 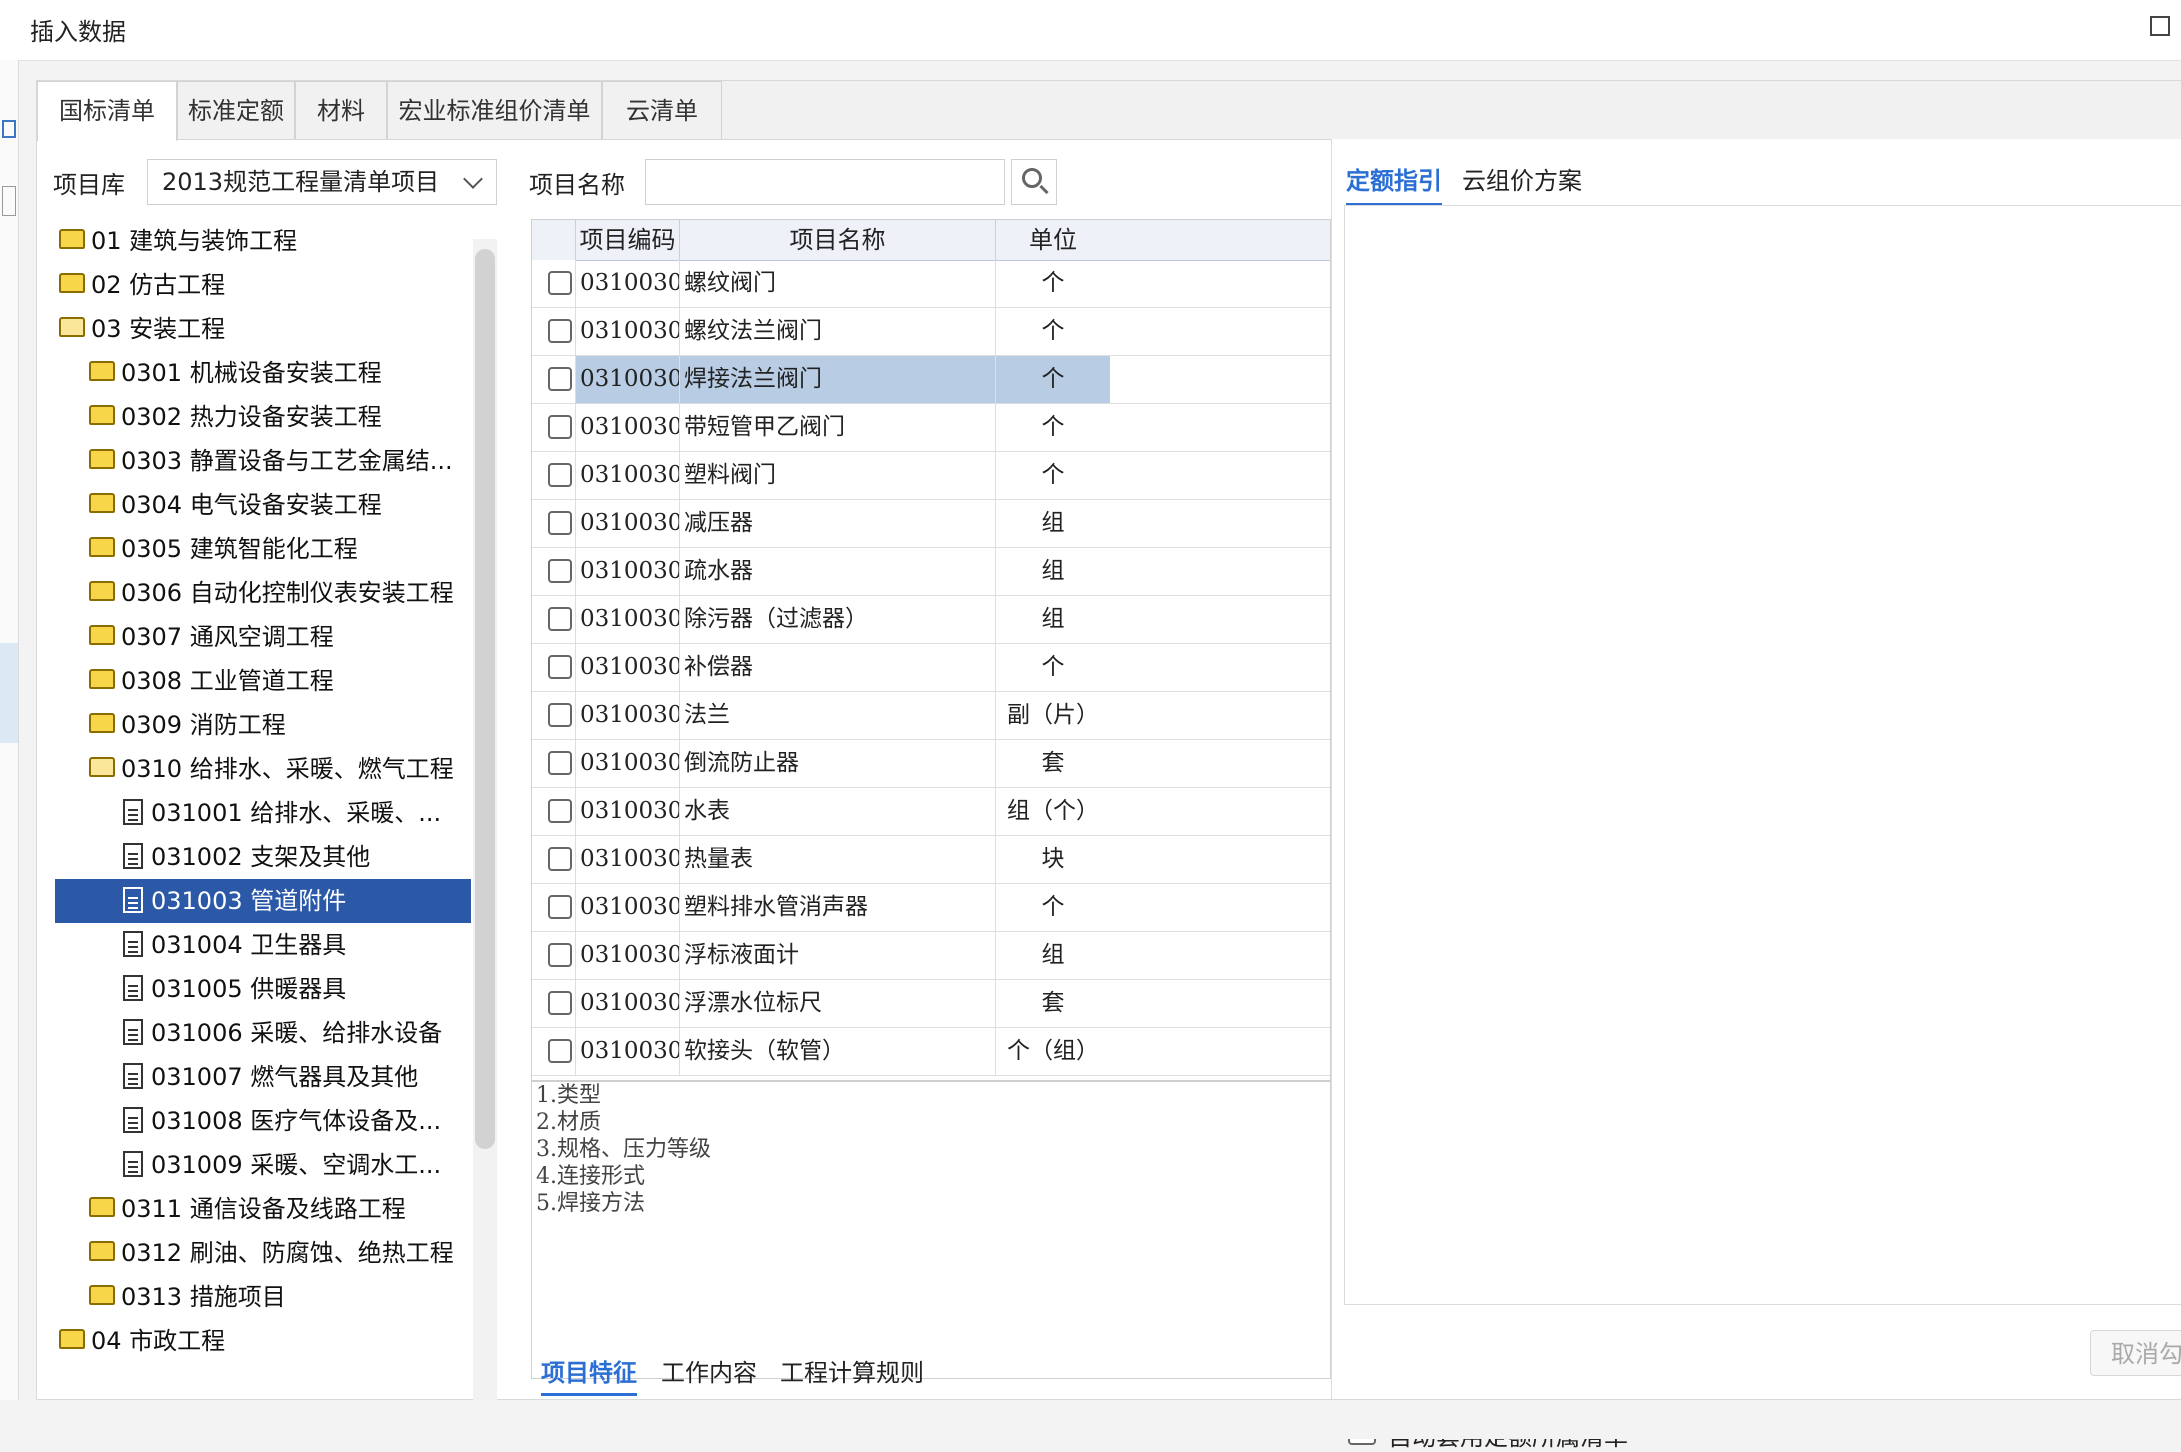 I want to click on table-row: 031003013水表组（个）, so click(x=931, y=812).